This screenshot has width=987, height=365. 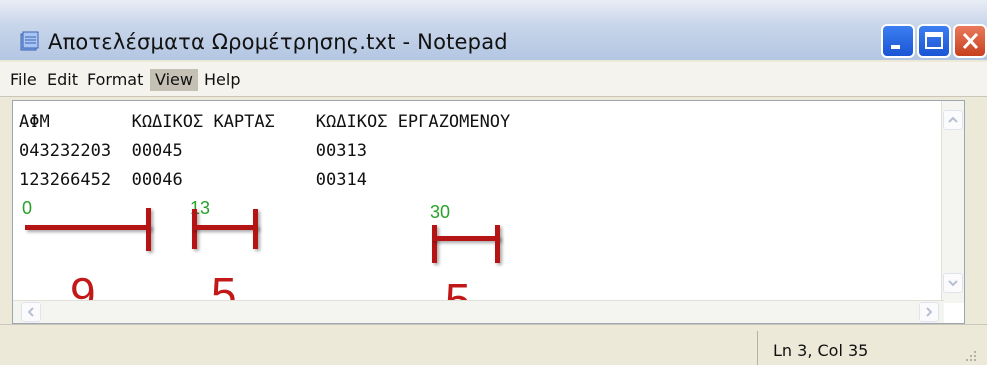 I want to click on length-bar-employee-end, so click(x=497, y=244).